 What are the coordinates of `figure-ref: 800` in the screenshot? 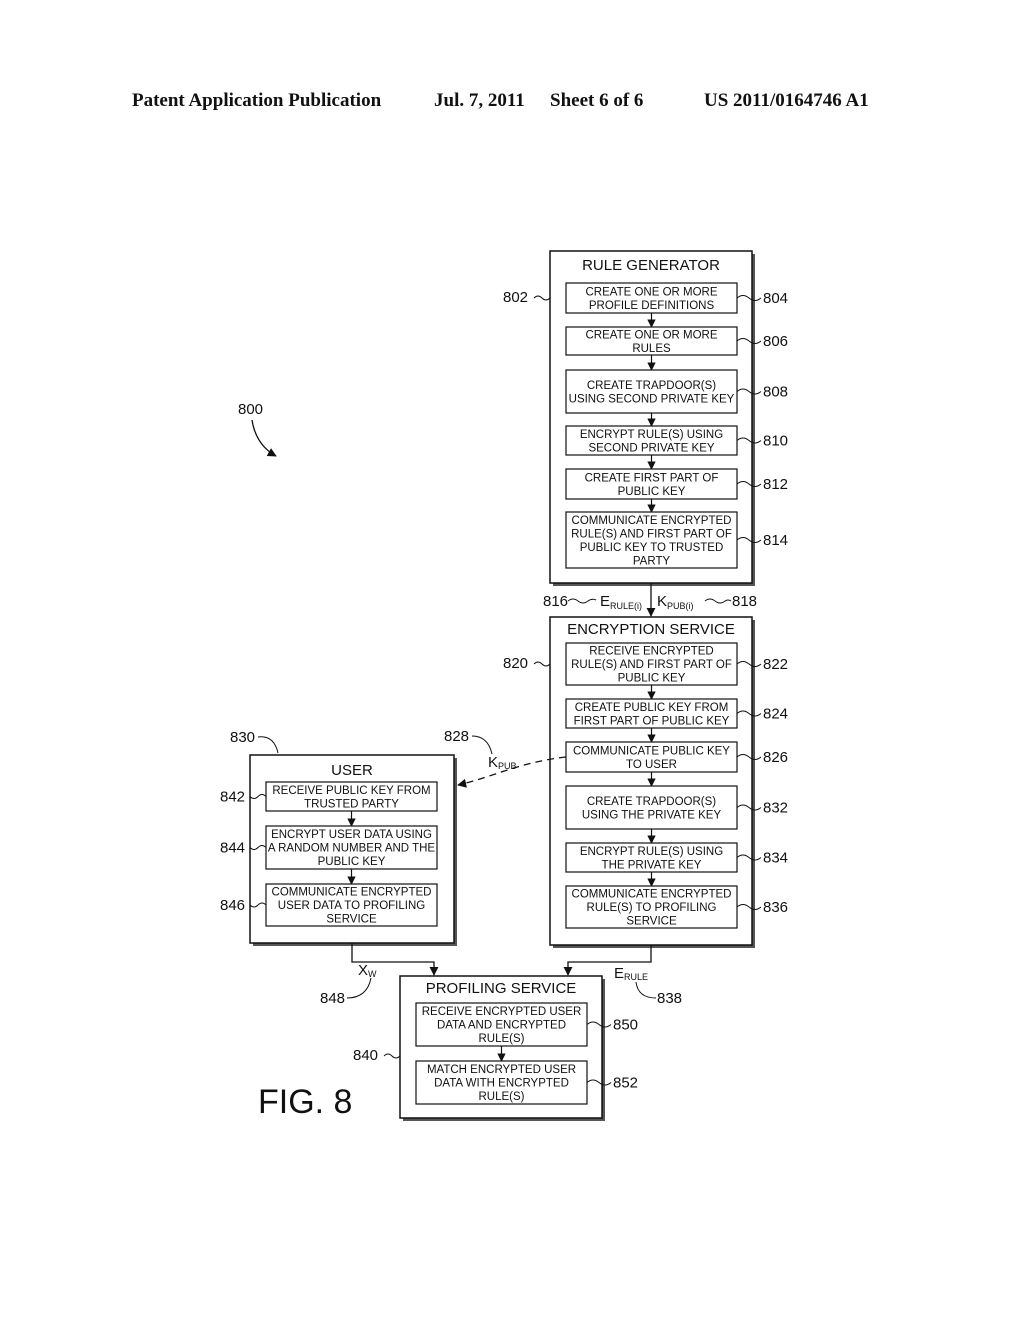 It's located at (250, 409).